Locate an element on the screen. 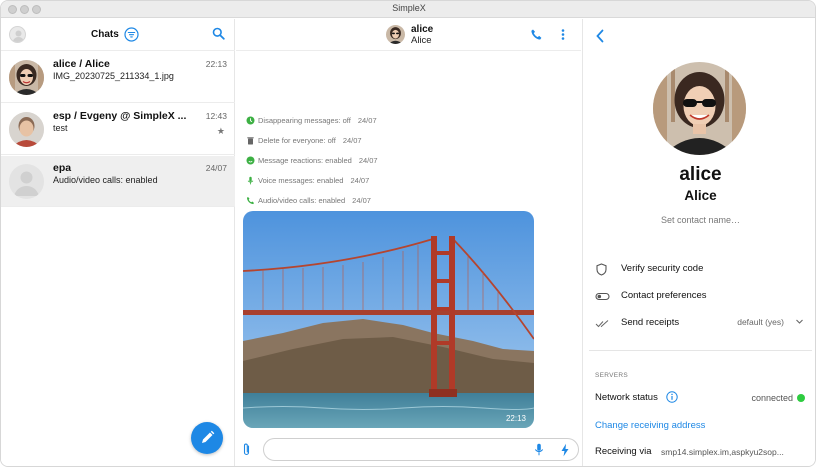 This screenshot has height=467, width=816. change-receiving-address-link: Change receiving address is located at coordinates (650, 425).